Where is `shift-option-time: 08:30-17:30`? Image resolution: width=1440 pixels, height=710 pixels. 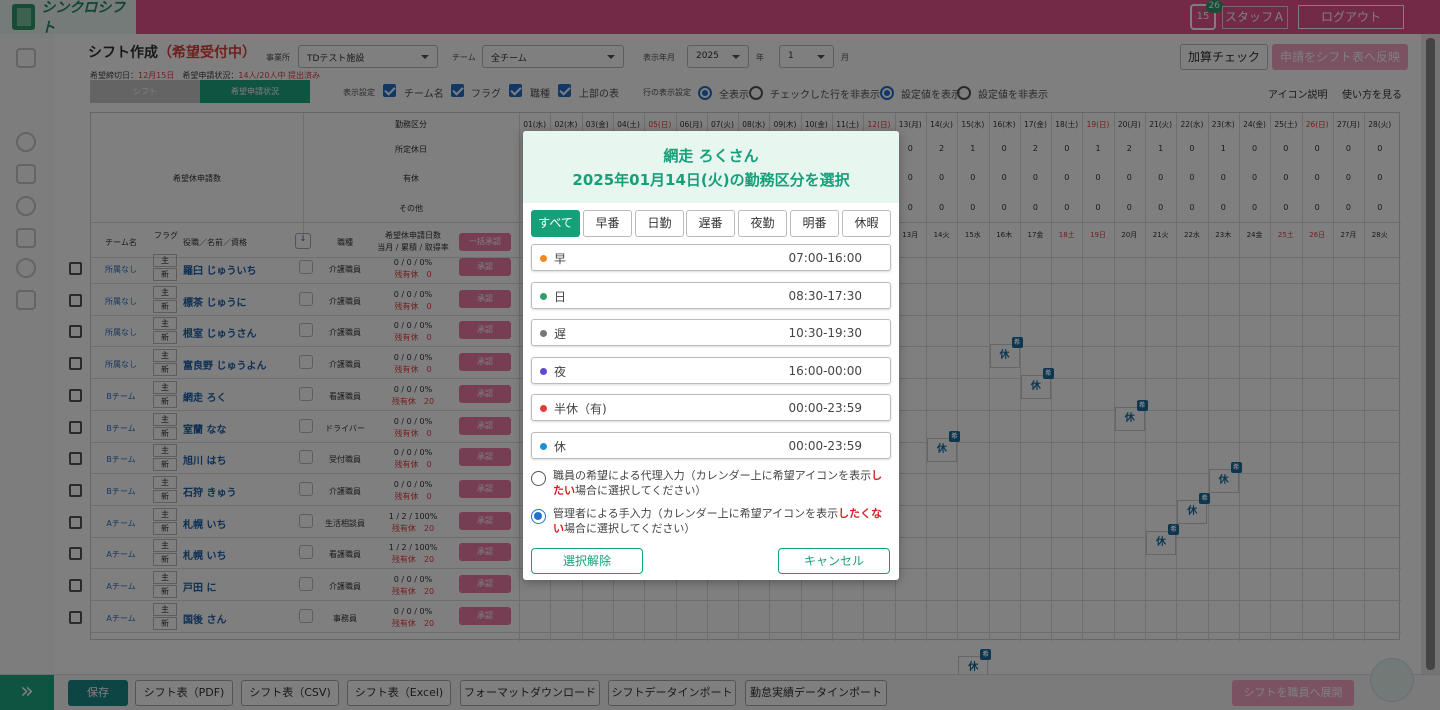 shift-option-time: 08:30-17:30 is located at coordinates (825, 295).